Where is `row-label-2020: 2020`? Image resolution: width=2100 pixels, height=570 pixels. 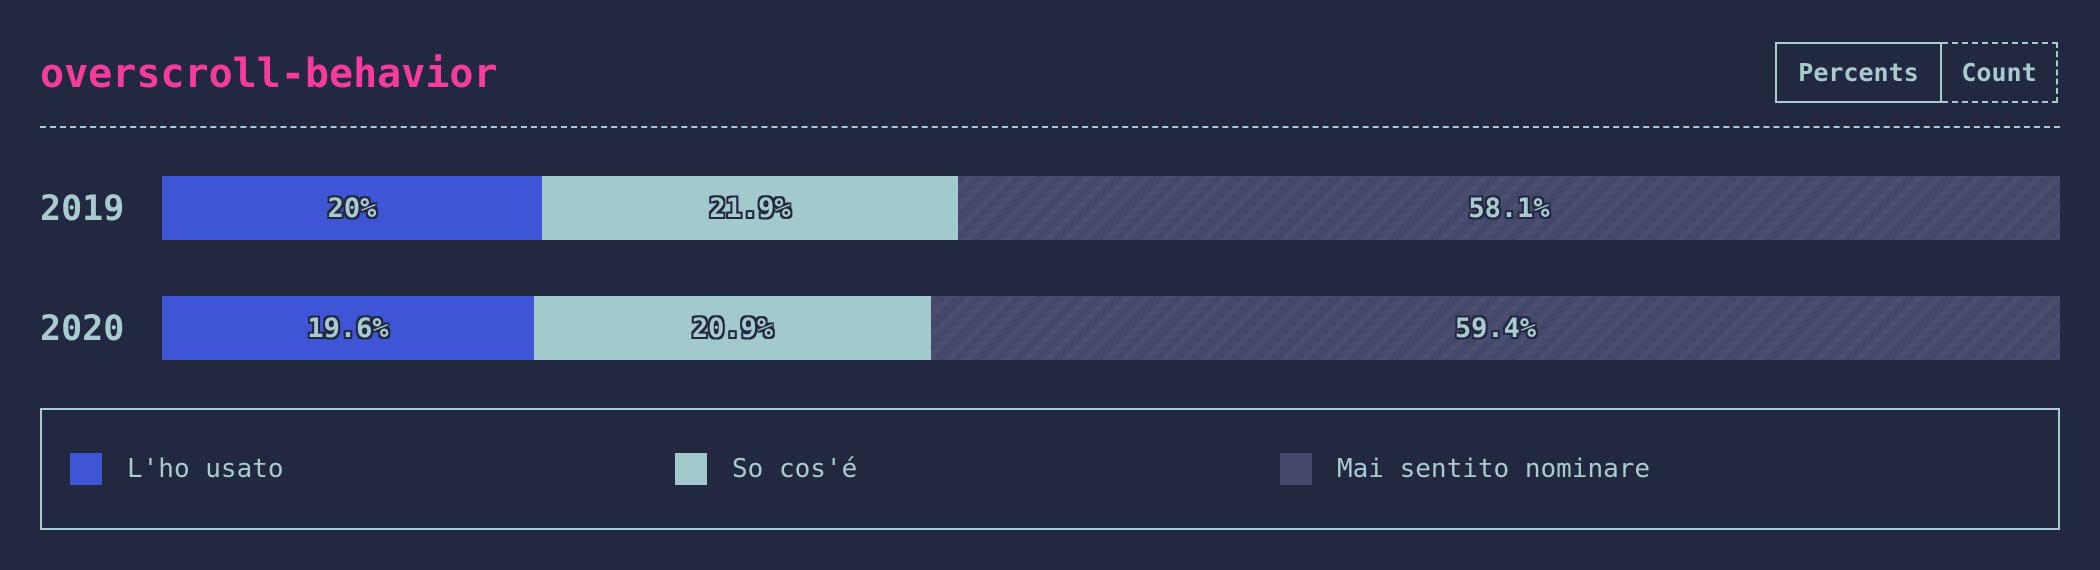 row-label-2020: 2020 is located at coordinates (82, 329).